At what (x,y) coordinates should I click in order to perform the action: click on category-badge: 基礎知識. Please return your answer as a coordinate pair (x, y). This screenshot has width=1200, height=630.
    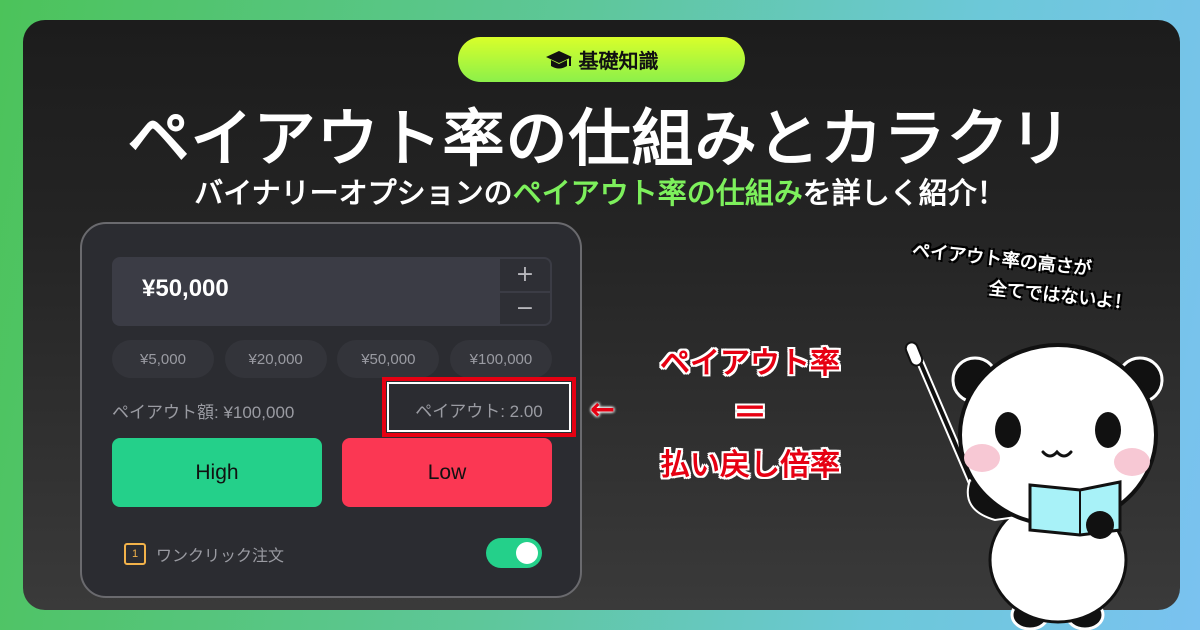
    Looking at the image, I should click on (601, 59).